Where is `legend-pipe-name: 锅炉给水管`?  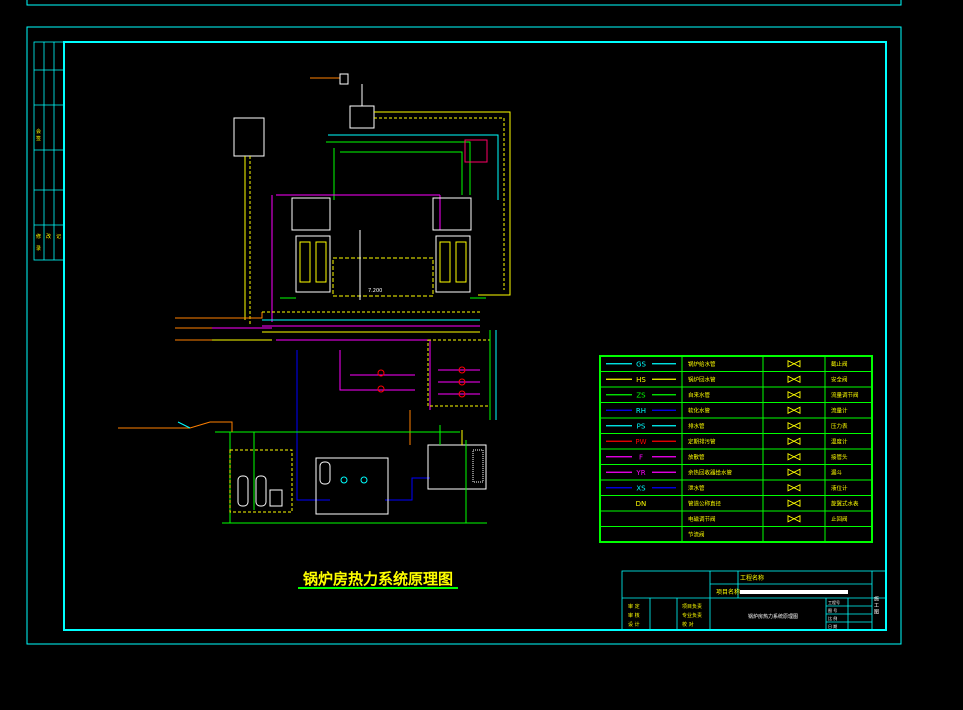 legend-pipe-name: 锅炉给水管 is located at coordinates (702, 364).